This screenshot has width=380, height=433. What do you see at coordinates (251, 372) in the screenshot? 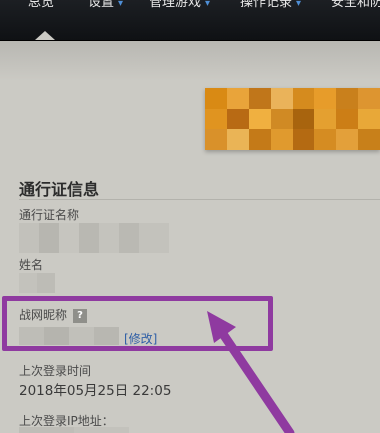
I see `annotation-arrow` at bounding box center [251, 372].